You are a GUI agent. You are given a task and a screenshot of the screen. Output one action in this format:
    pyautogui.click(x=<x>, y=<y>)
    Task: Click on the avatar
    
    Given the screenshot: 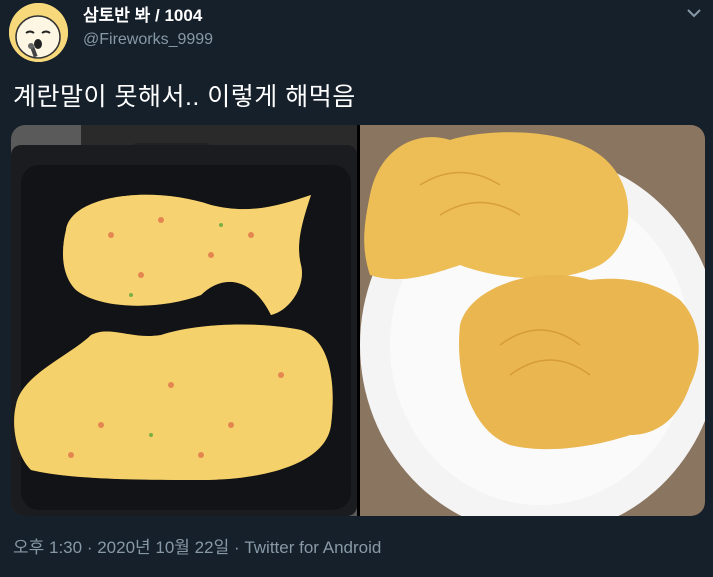 What is the action you would take?
    pyautogui.click(x=38, y=32)
    